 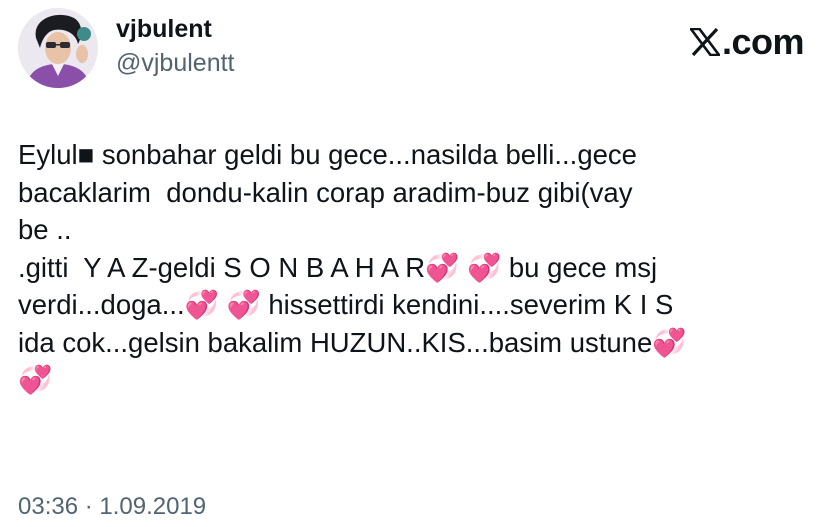 What do you see at coordinates (112, 507) in the screenshot?
I see `tweet-timestamp: 03:36 · 1.09.2019` at bounding box center [112, 507].